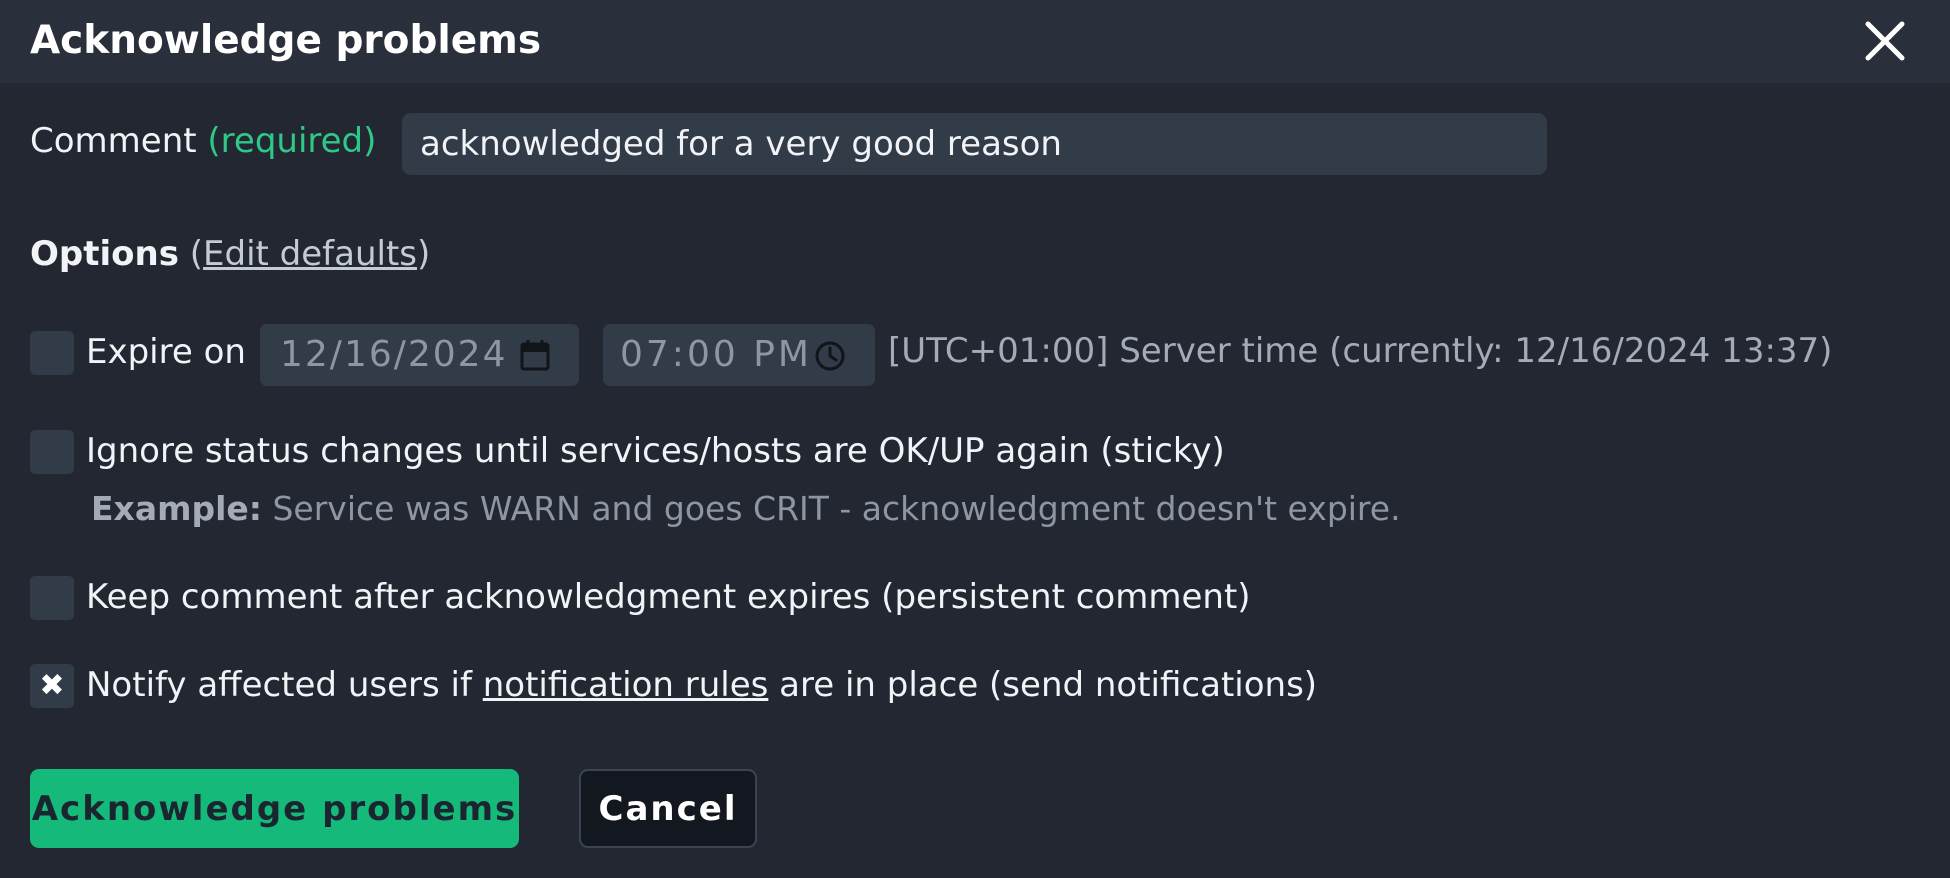  Describe the element at coordinates (286, 40) in the screenshot. I see `dialog-title: Acknowledge problems` at that location.